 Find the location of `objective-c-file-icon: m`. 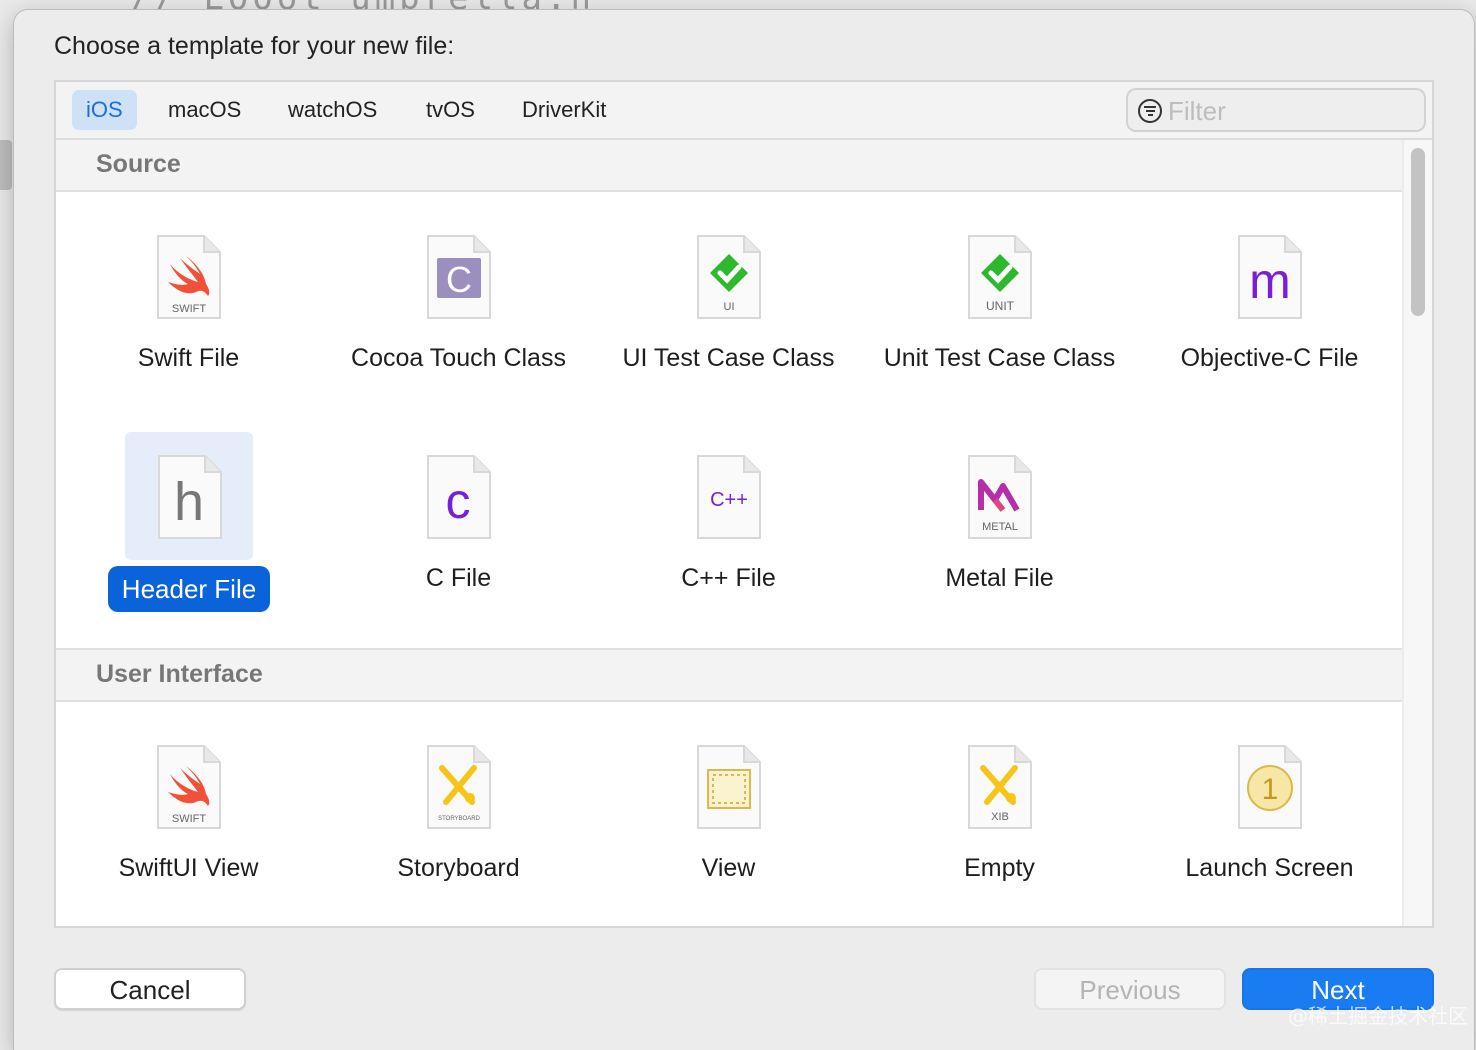

objective-c-file-icon: m is located at coordinates (1270, 277).